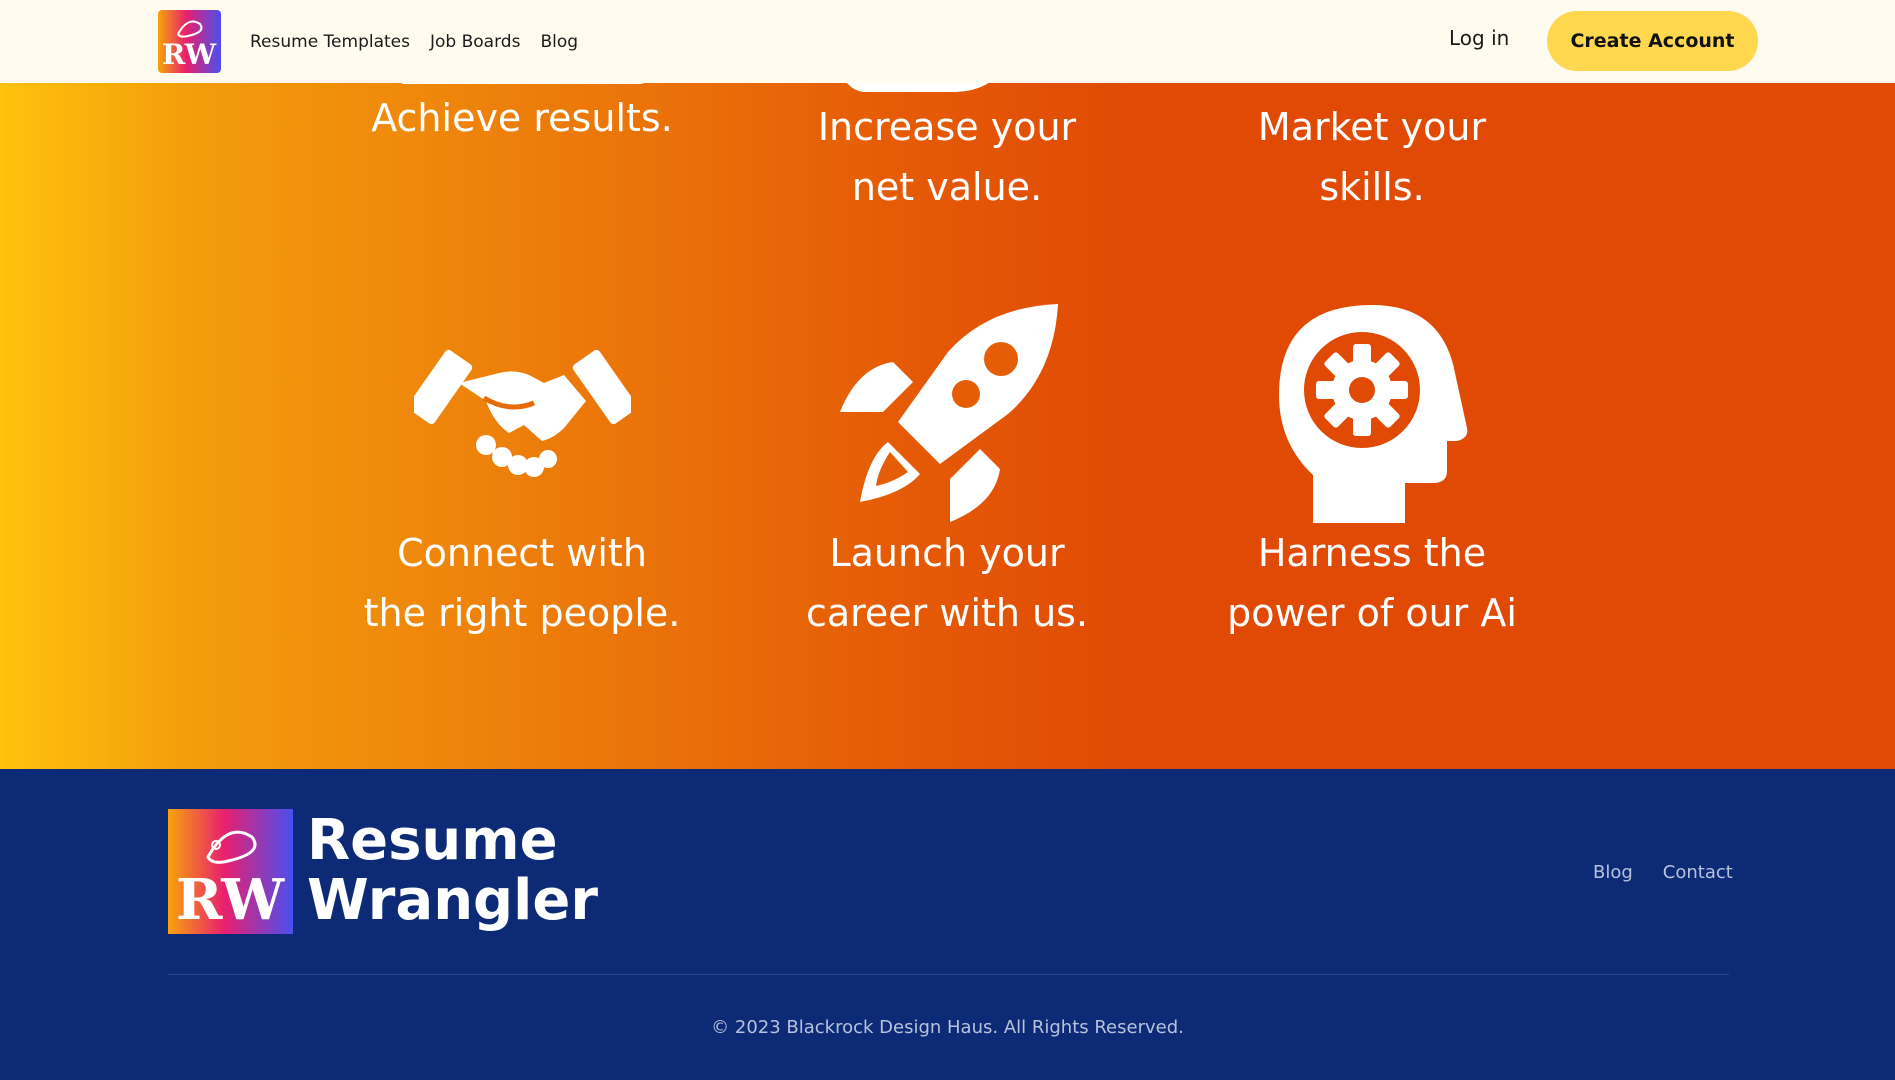  What do you see at coordinates (414, 41) in the screenshot?
I see `main-nav: Resume Templates Job Boards Blog` at bounding box center [414, 41].